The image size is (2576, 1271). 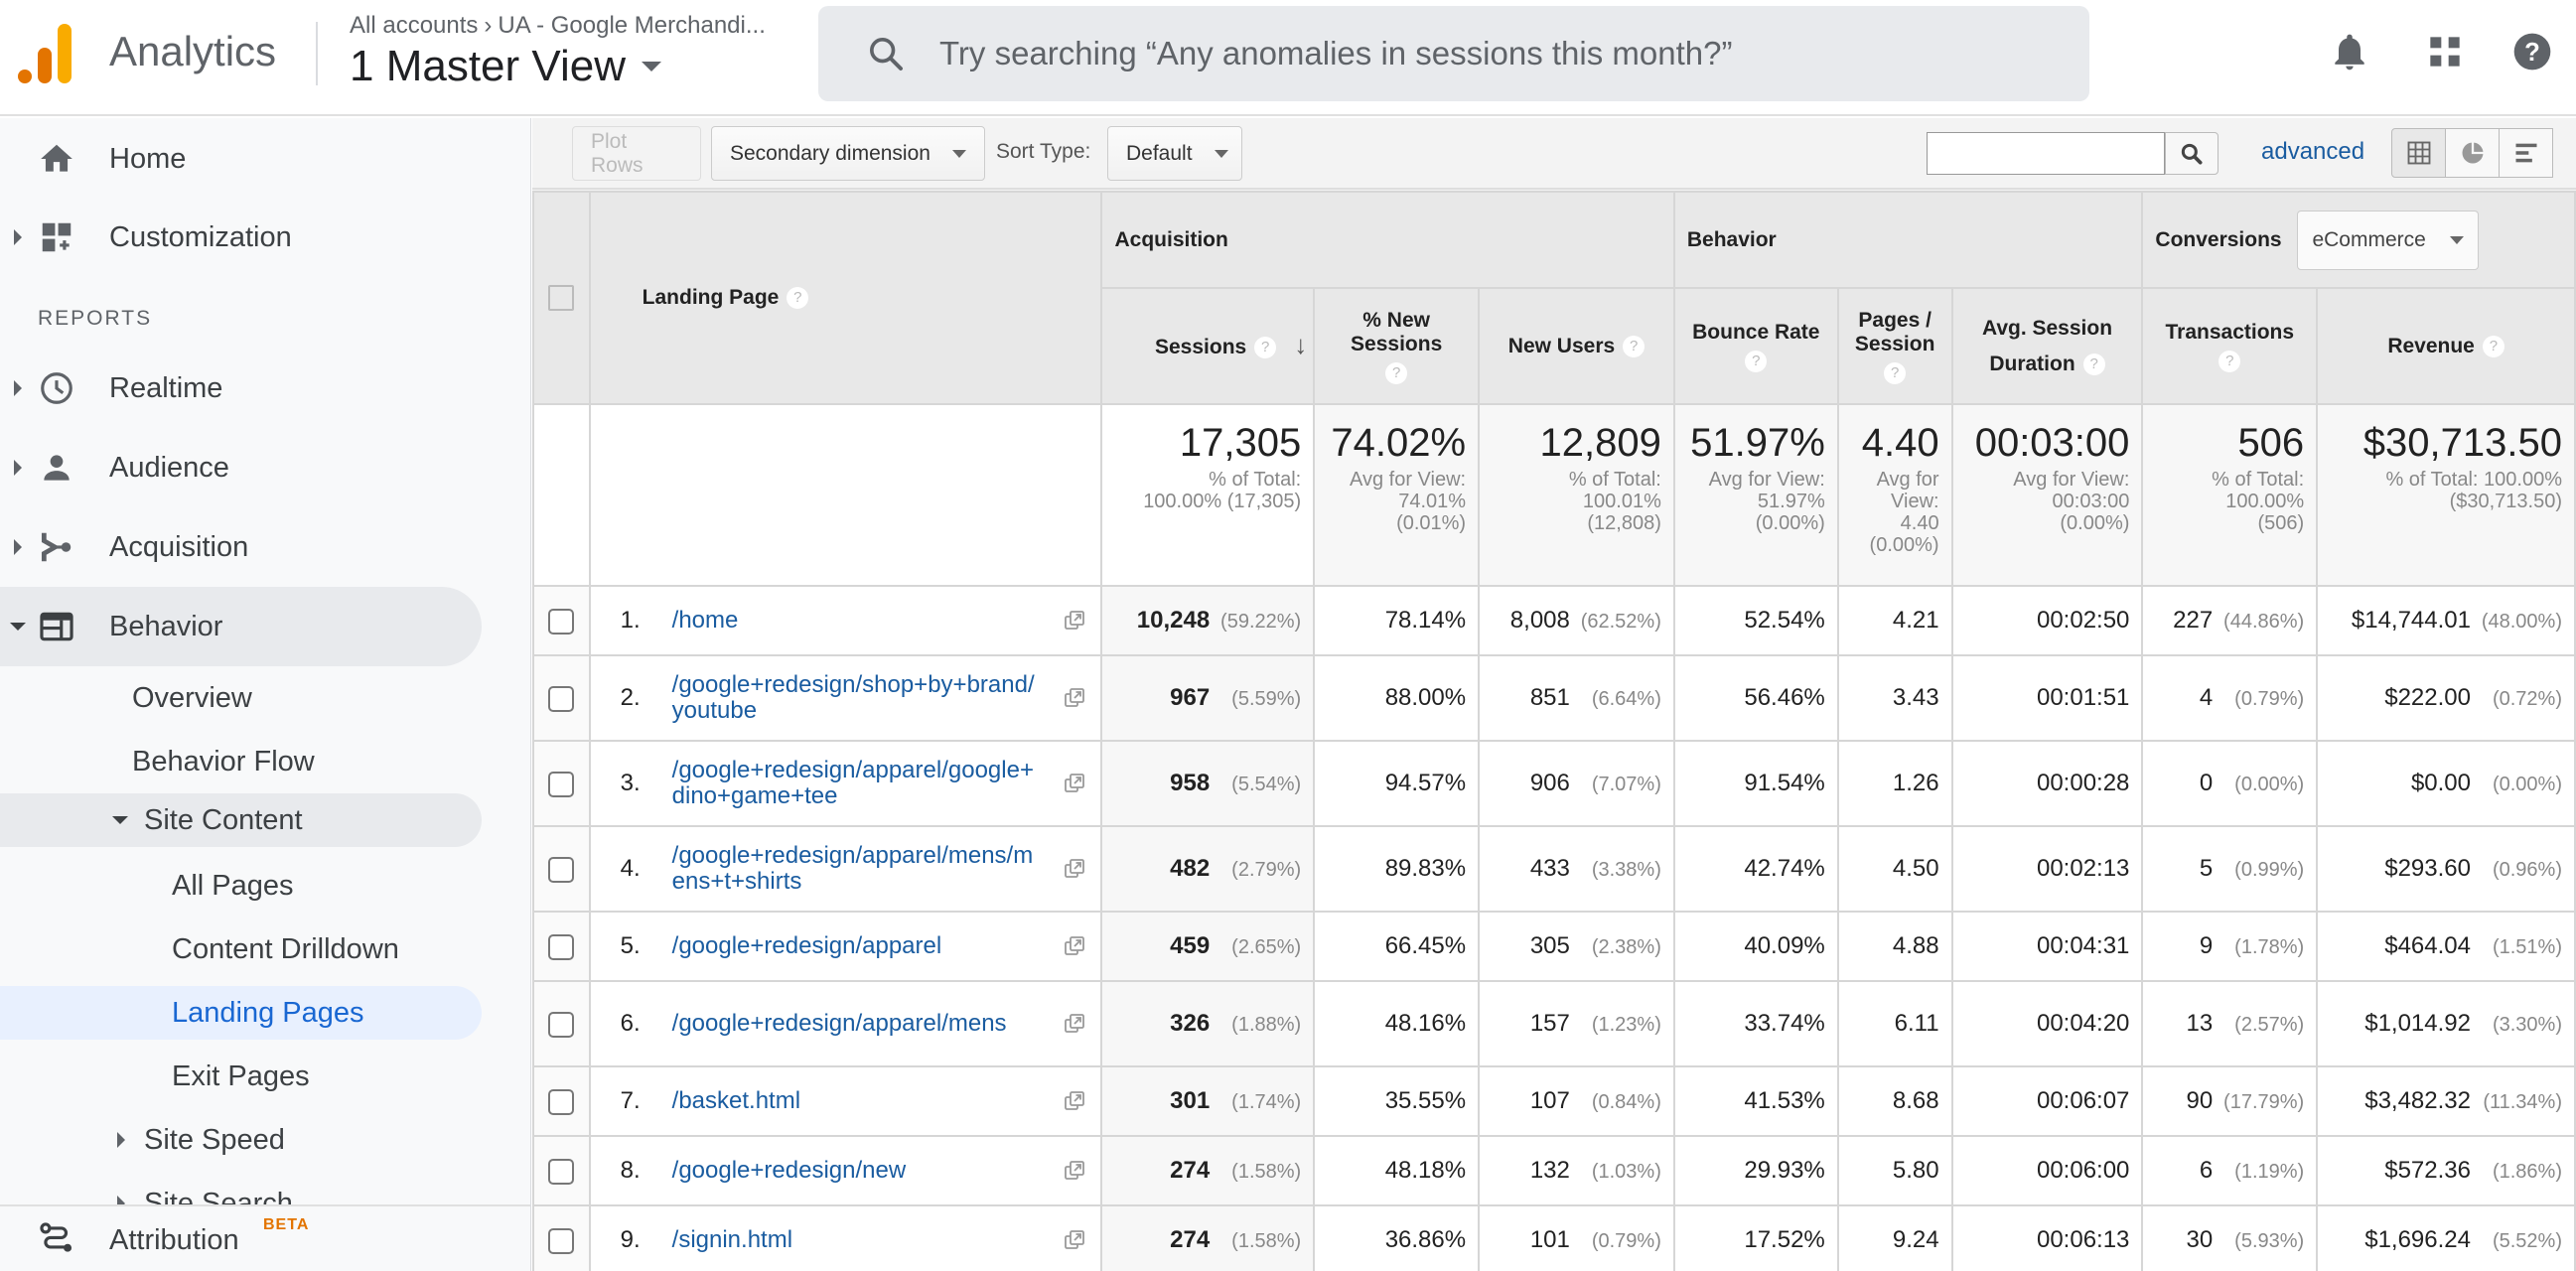 I want to click on pct-new-sessions-header: % New Sessions?, so click(x=1397, y=346).